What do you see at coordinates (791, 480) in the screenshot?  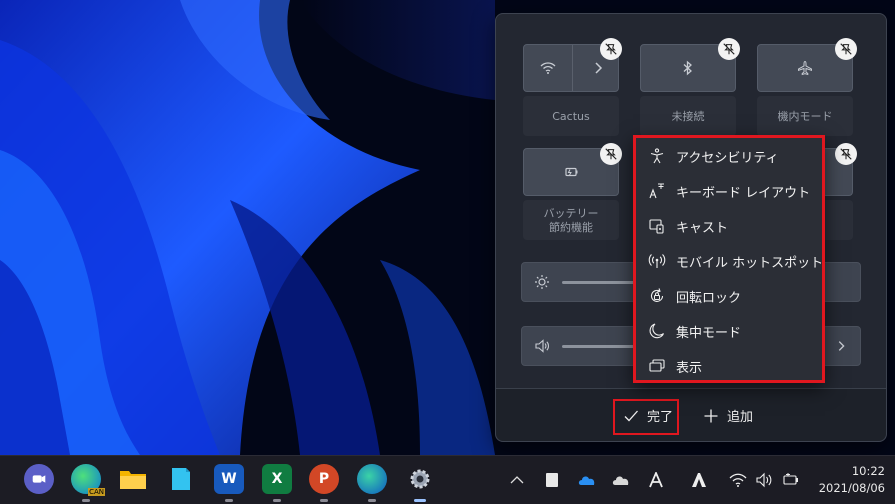 I see `battery-icon` at bounding box center [791, 480].